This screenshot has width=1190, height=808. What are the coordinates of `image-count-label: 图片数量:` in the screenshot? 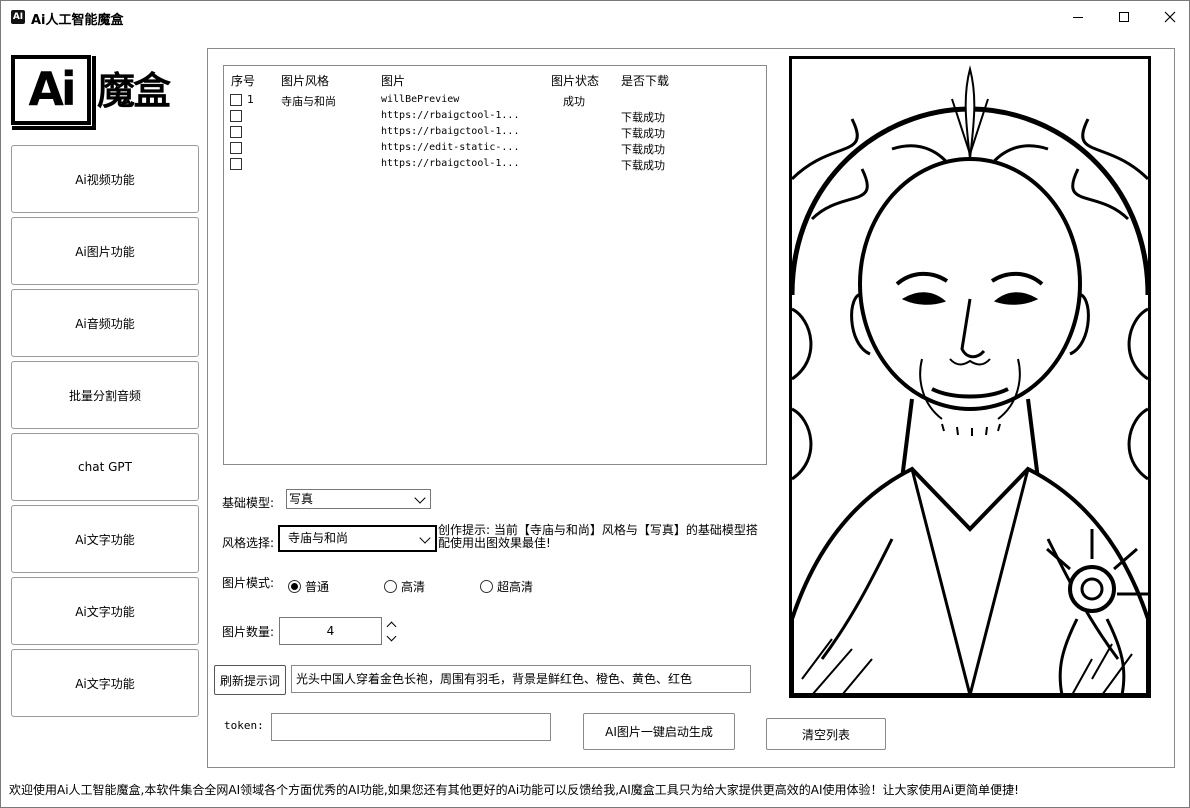 It's located at (248, 632).